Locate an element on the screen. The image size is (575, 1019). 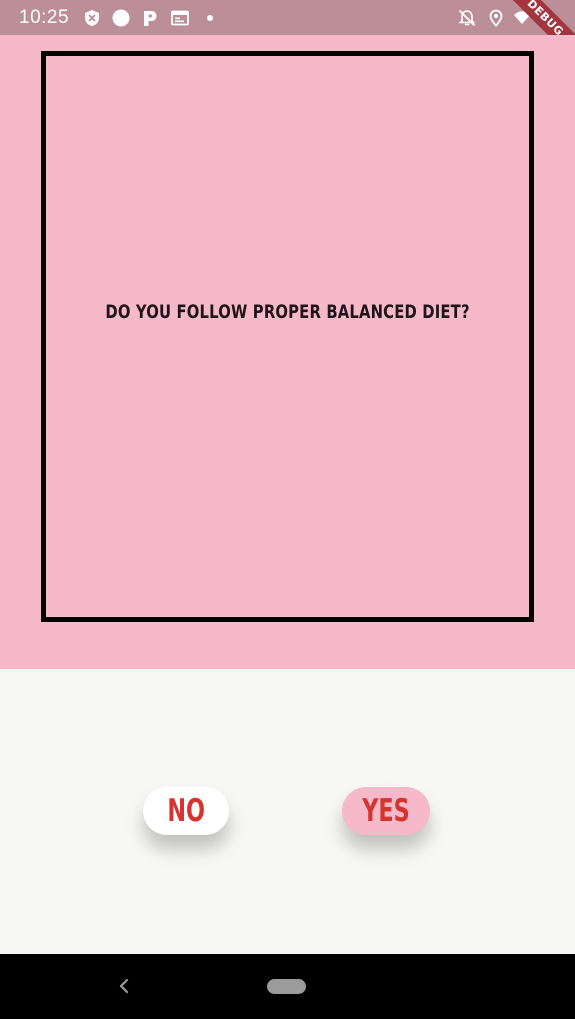
yes-button-label: YES is located at coordinates (386, 811).